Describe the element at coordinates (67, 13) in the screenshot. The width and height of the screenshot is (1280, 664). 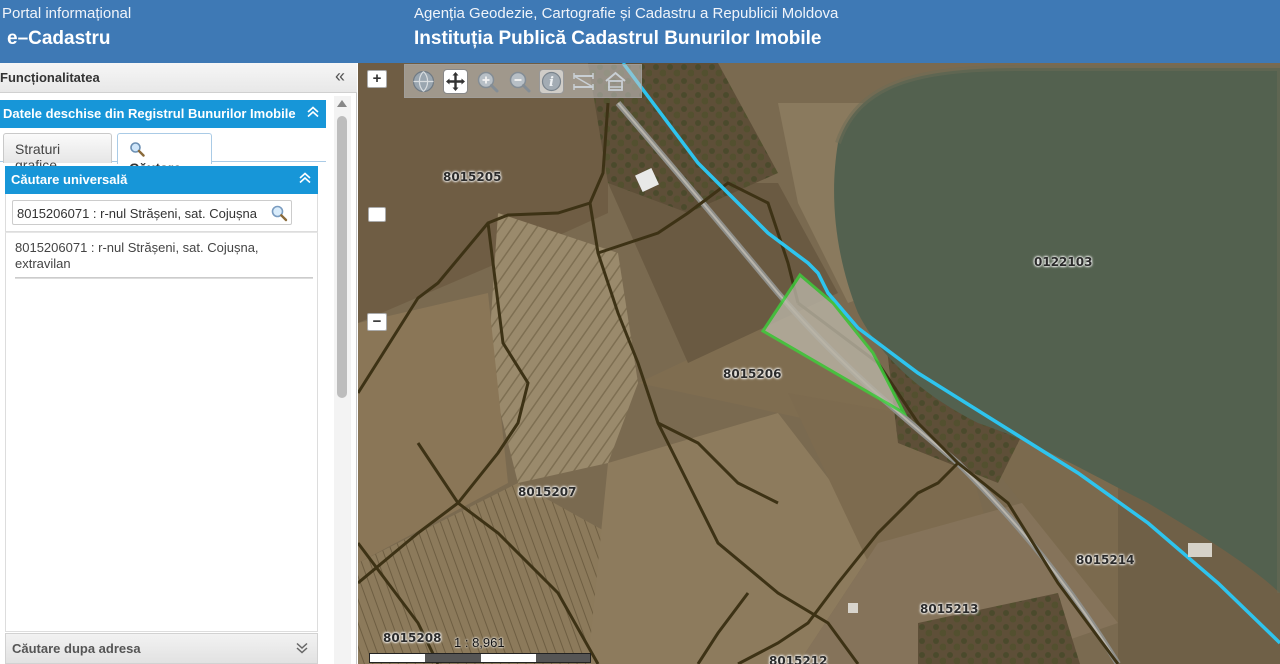
I see `portal-label: Portal informațional` at that location.